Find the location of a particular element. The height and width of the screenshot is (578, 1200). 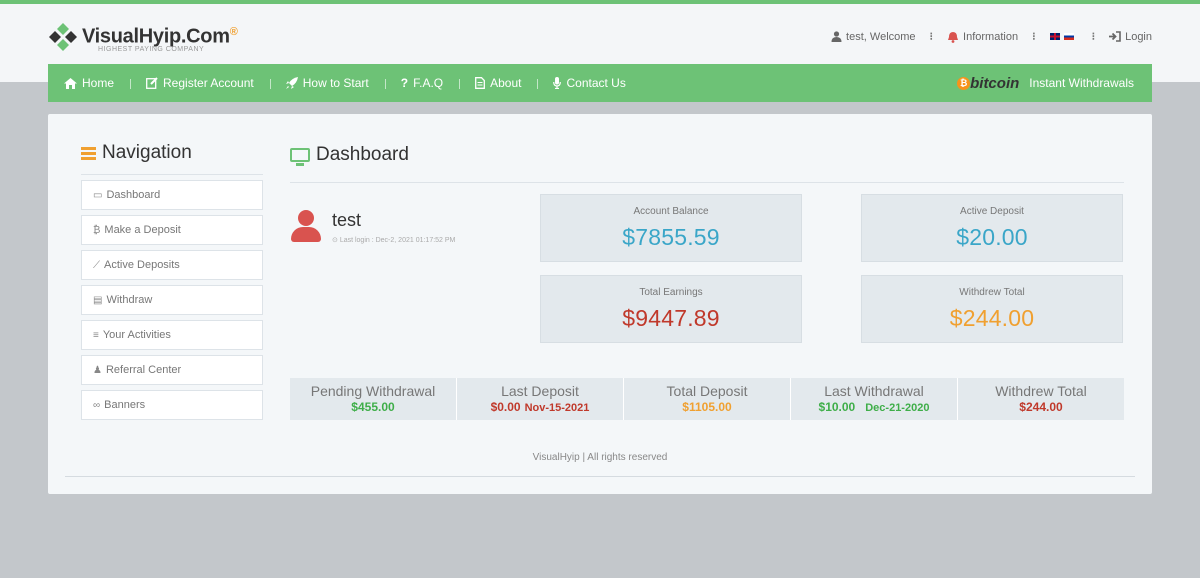

sidebar-title-label: Navigation is located at coordinates (147, 152).